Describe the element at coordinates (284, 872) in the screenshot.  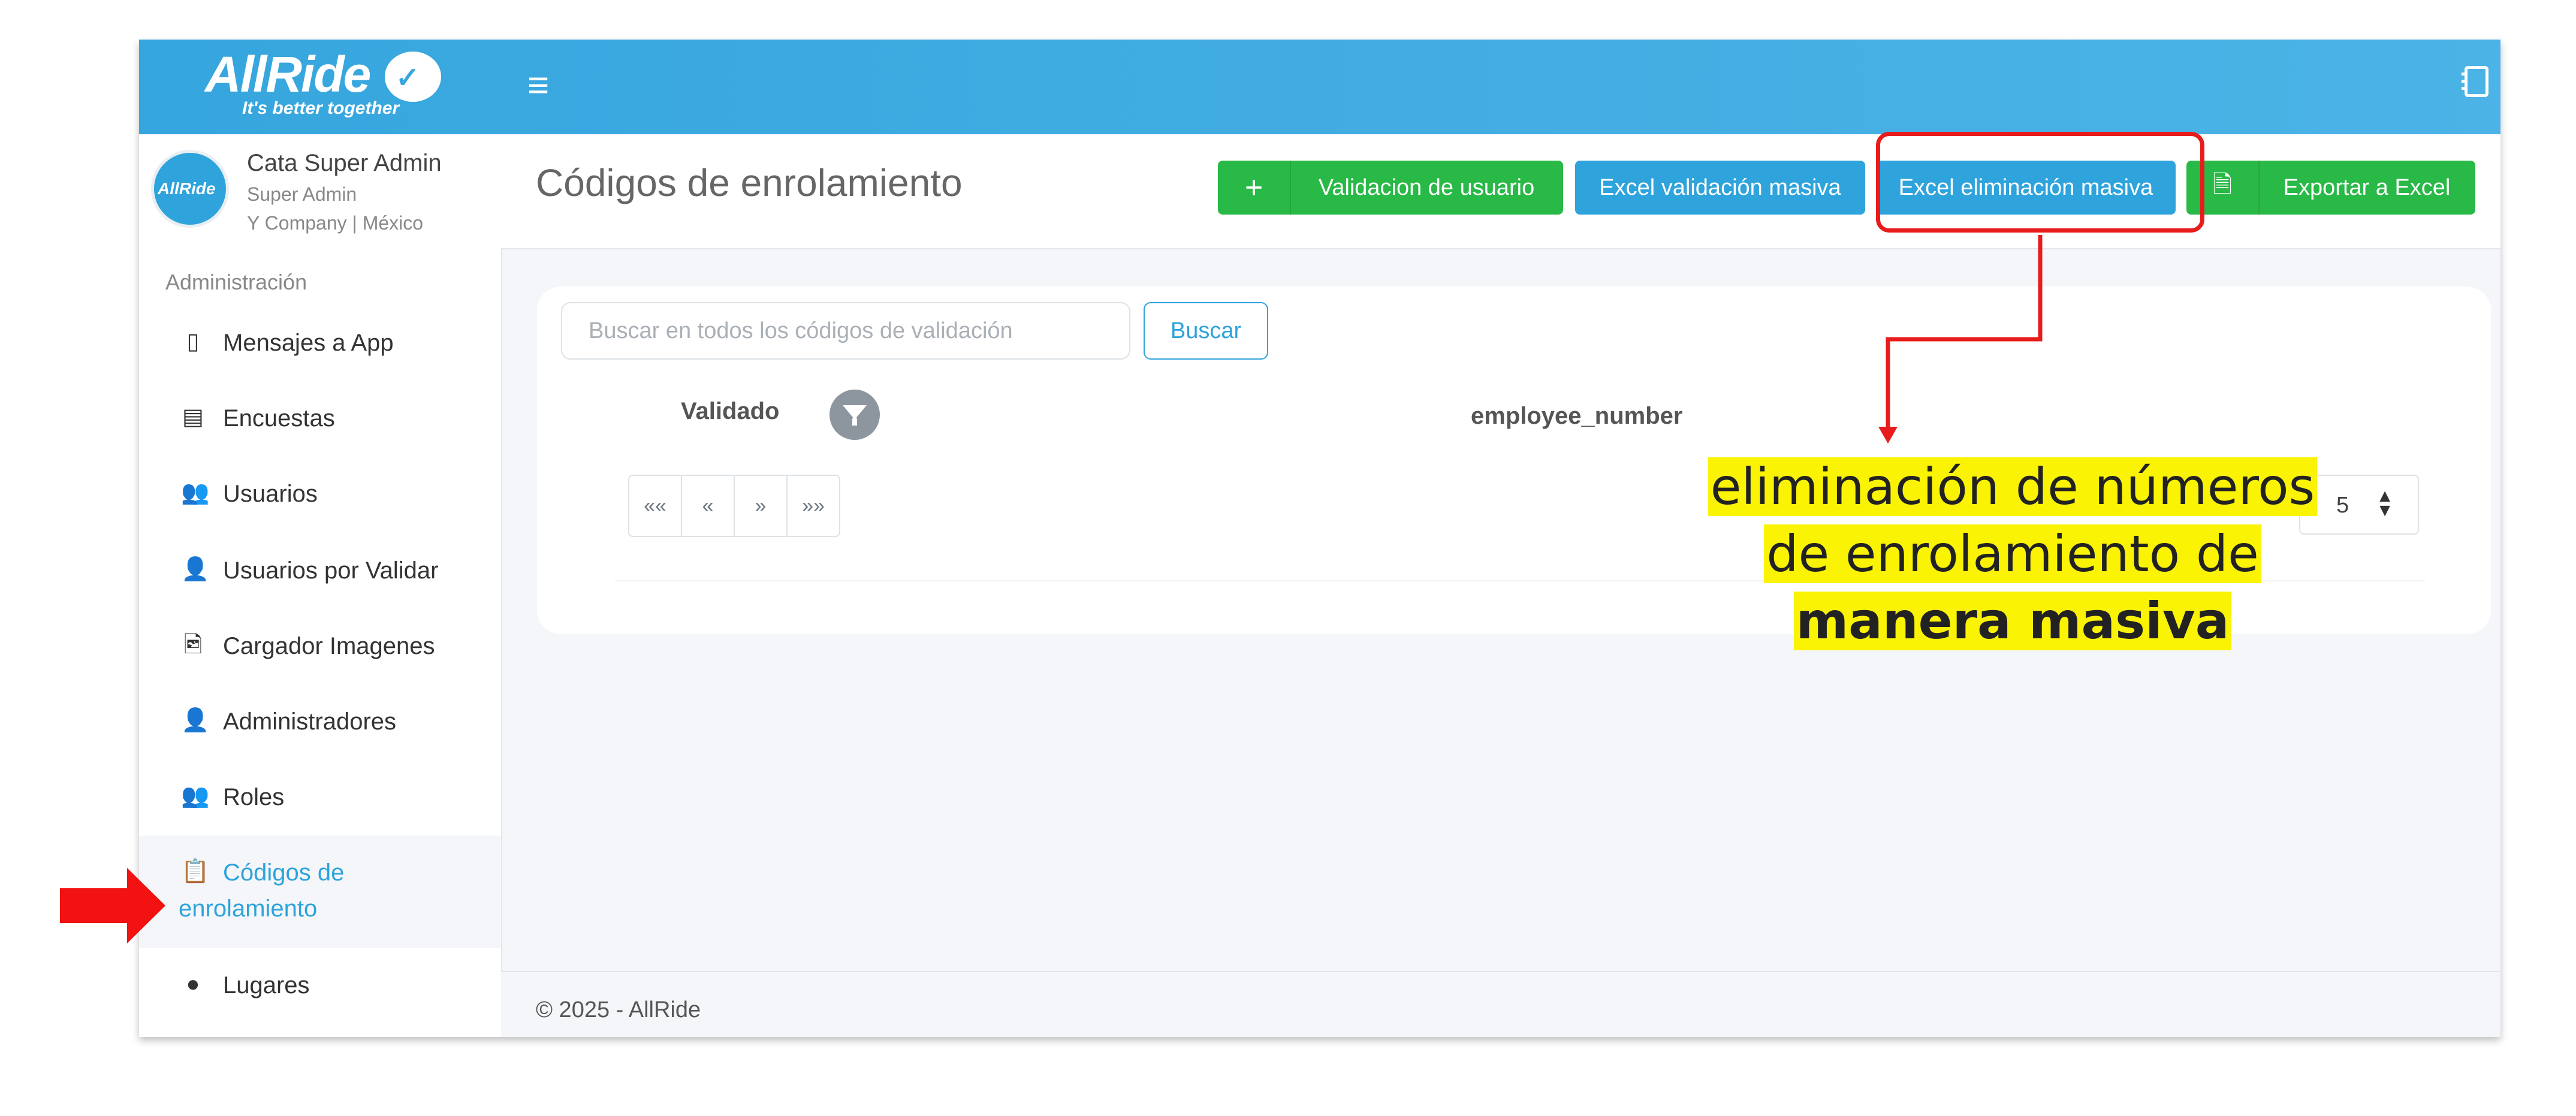
I see `sidebar-item-label-line1: Códigos de` at that location.